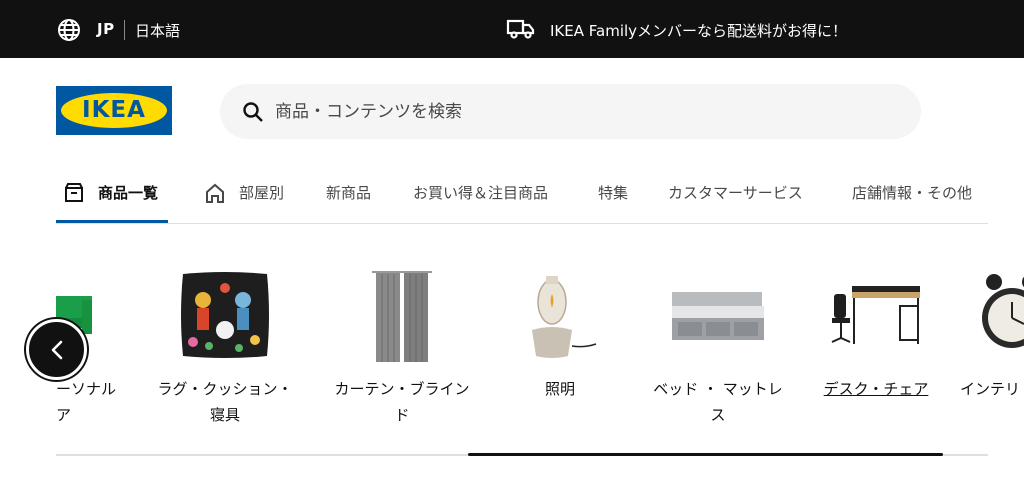  Describe the element at coordinates (124, 30) in the screenshot. I see `country-language-divider` at that location.